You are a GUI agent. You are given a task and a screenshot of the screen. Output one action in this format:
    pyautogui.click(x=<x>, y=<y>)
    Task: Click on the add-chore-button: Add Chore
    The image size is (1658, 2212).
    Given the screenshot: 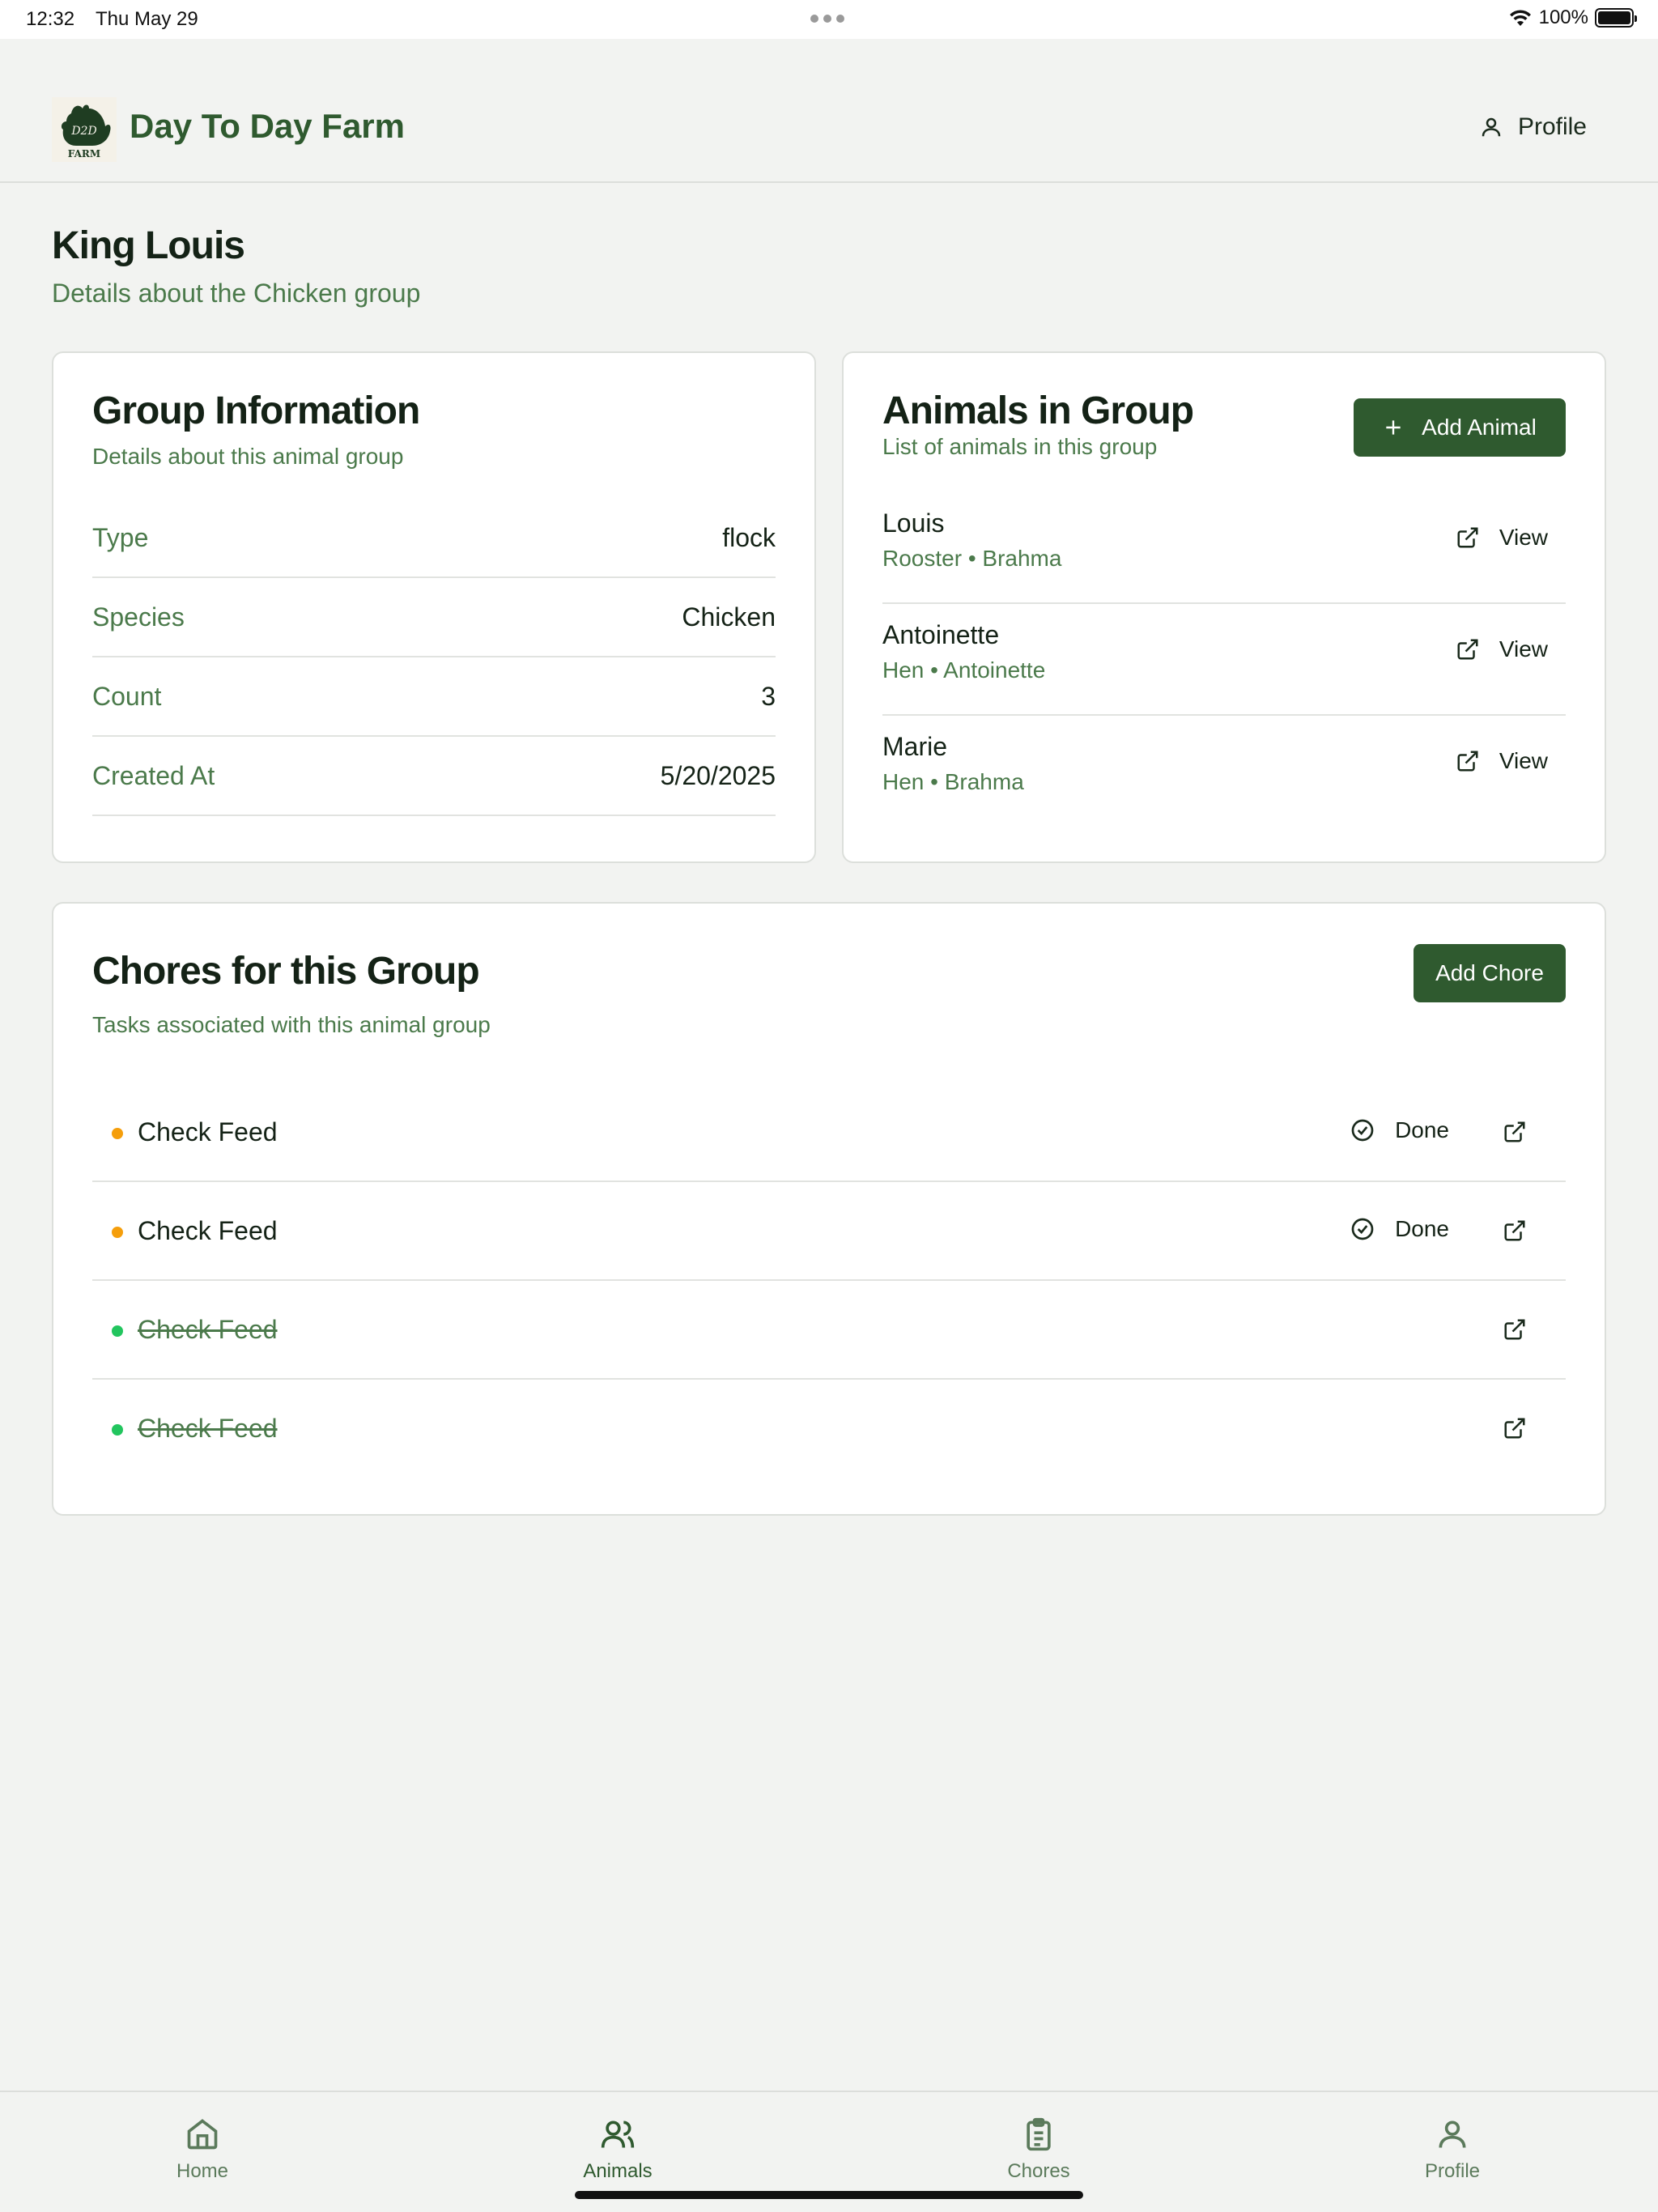 What is the action you would take?
    pyautogui.click(x=1490, y=973)
    